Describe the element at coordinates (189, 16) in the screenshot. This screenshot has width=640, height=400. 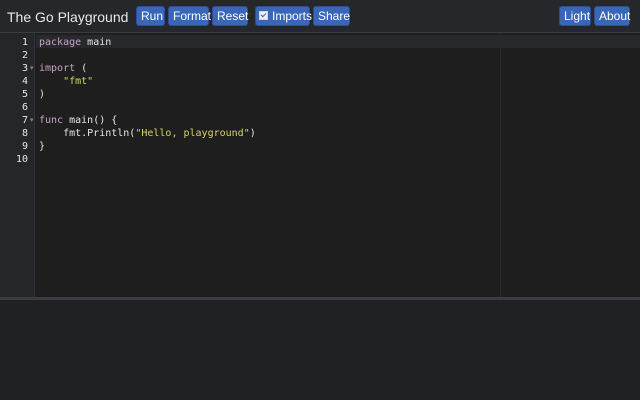
I see `format-button: Format` at that location.